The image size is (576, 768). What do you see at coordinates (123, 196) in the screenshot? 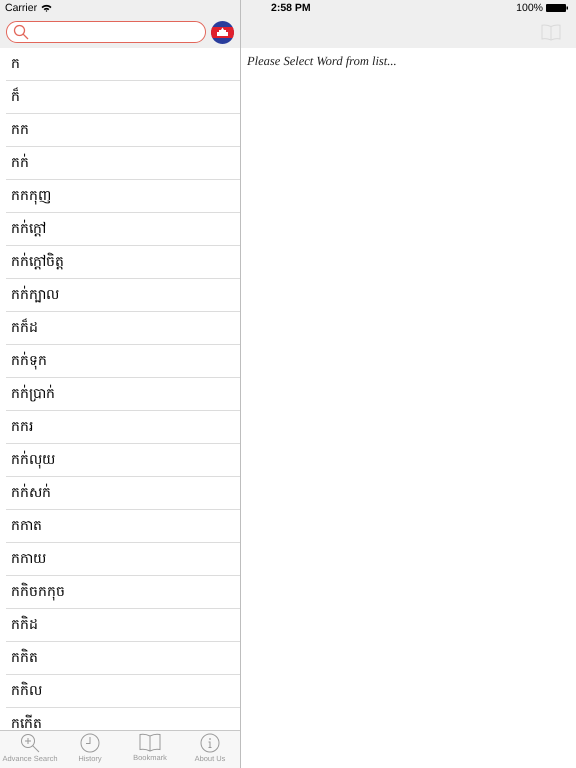
I see `word-list-item: កកកុញ` at bounding box center [123, 196].